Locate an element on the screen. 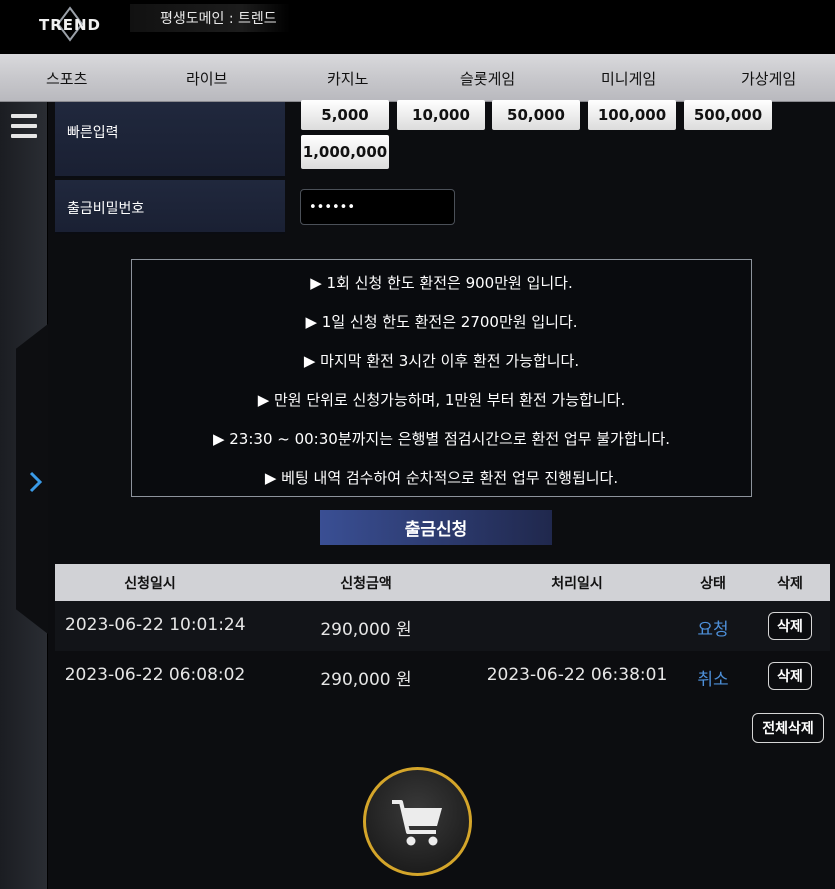 The height and width of the screenshot is (889, 835). chevron-right-icon is located at coordinates (36, 482).